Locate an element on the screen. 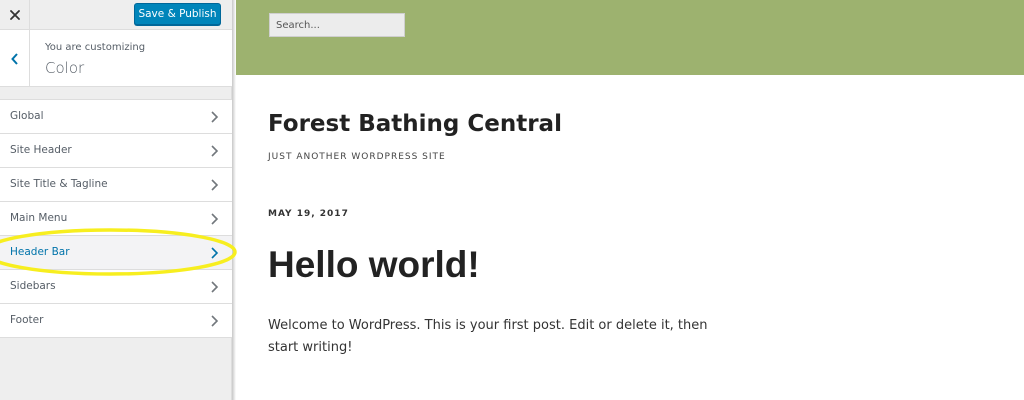  back-button is located at coordinates (15, 58).